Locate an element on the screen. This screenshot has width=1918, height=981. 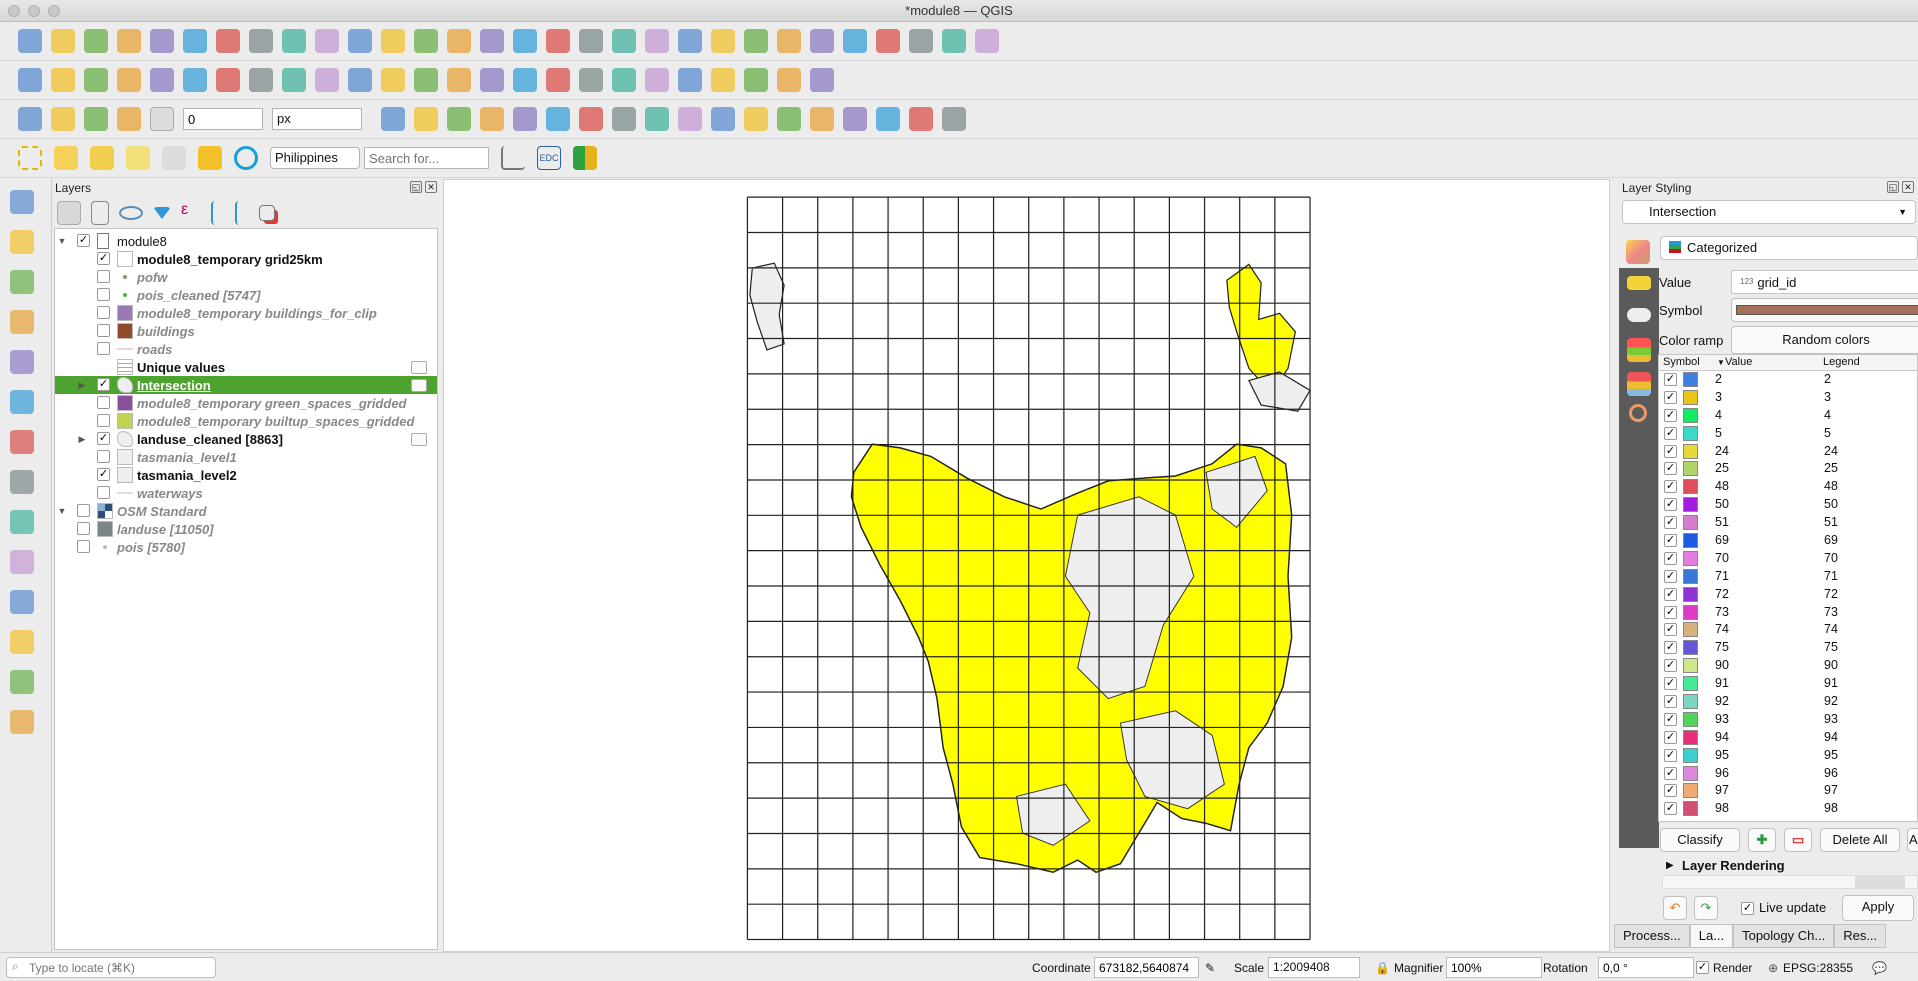
delete-all-button: Delete All is located at coordinates (1860, 840).